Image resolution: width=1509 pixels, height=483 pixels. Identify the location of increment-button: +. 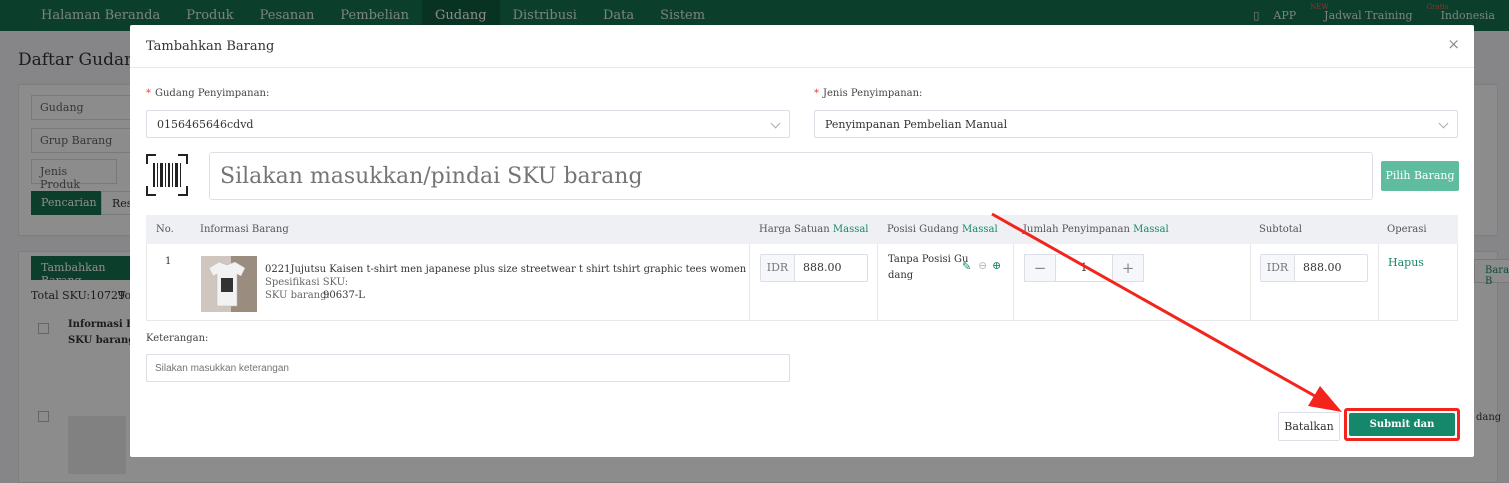
(1128, 268).